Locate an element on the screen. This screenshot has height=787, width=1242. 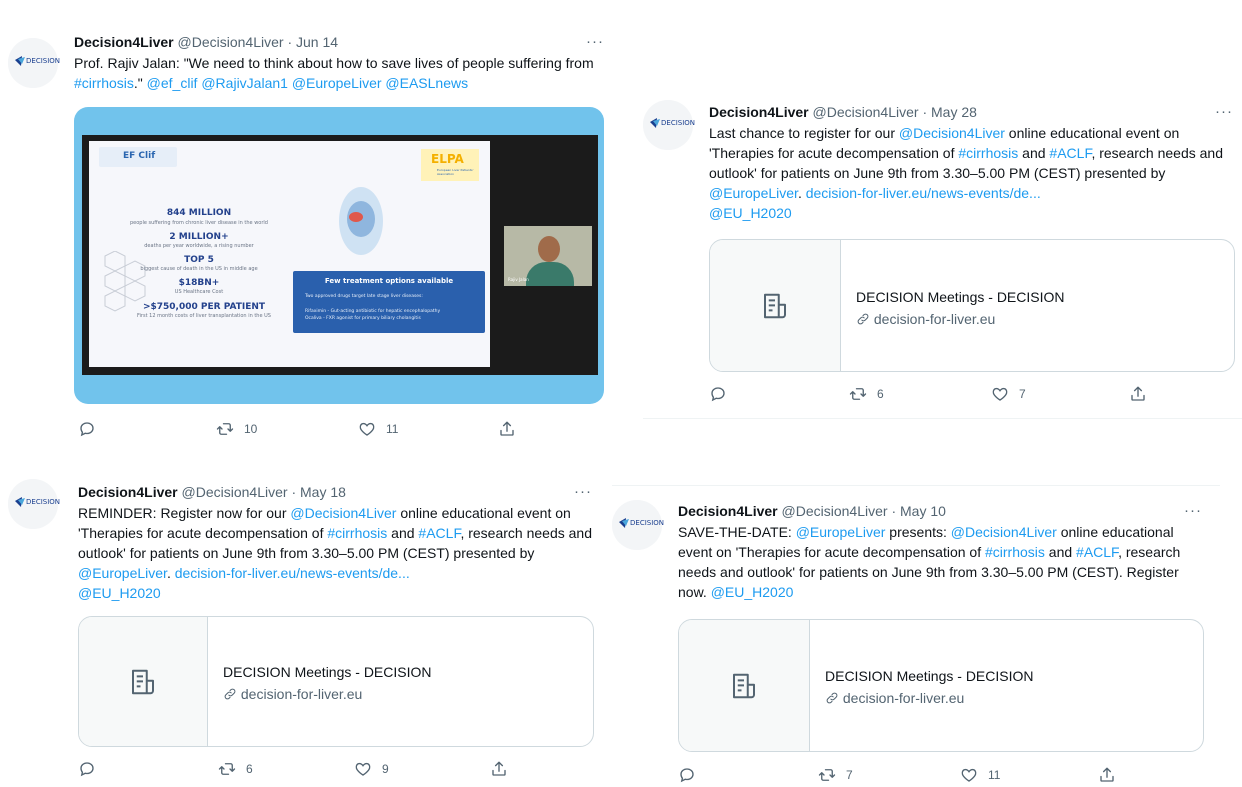
liver-anatomy-graphic is located at coordinates (361, 221).